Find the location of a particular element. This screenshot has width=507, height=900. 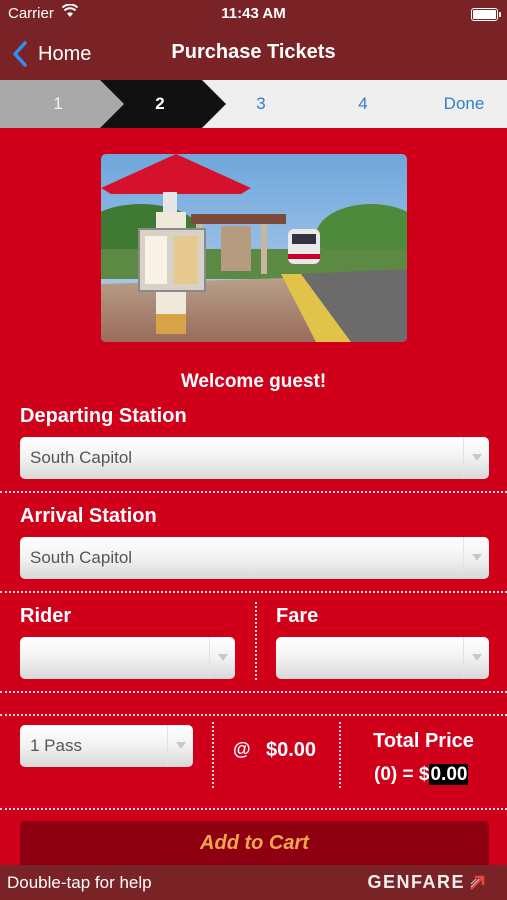

brand-name: GENFARE is located at coordinates (416, 882).